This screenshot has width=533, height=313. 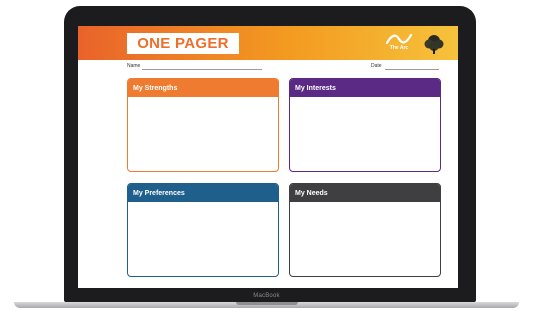 What do you see at coordinates (399, 44) in the screenshot?
I see `arc-logo: The Arc` at bounding box center [399, 44].